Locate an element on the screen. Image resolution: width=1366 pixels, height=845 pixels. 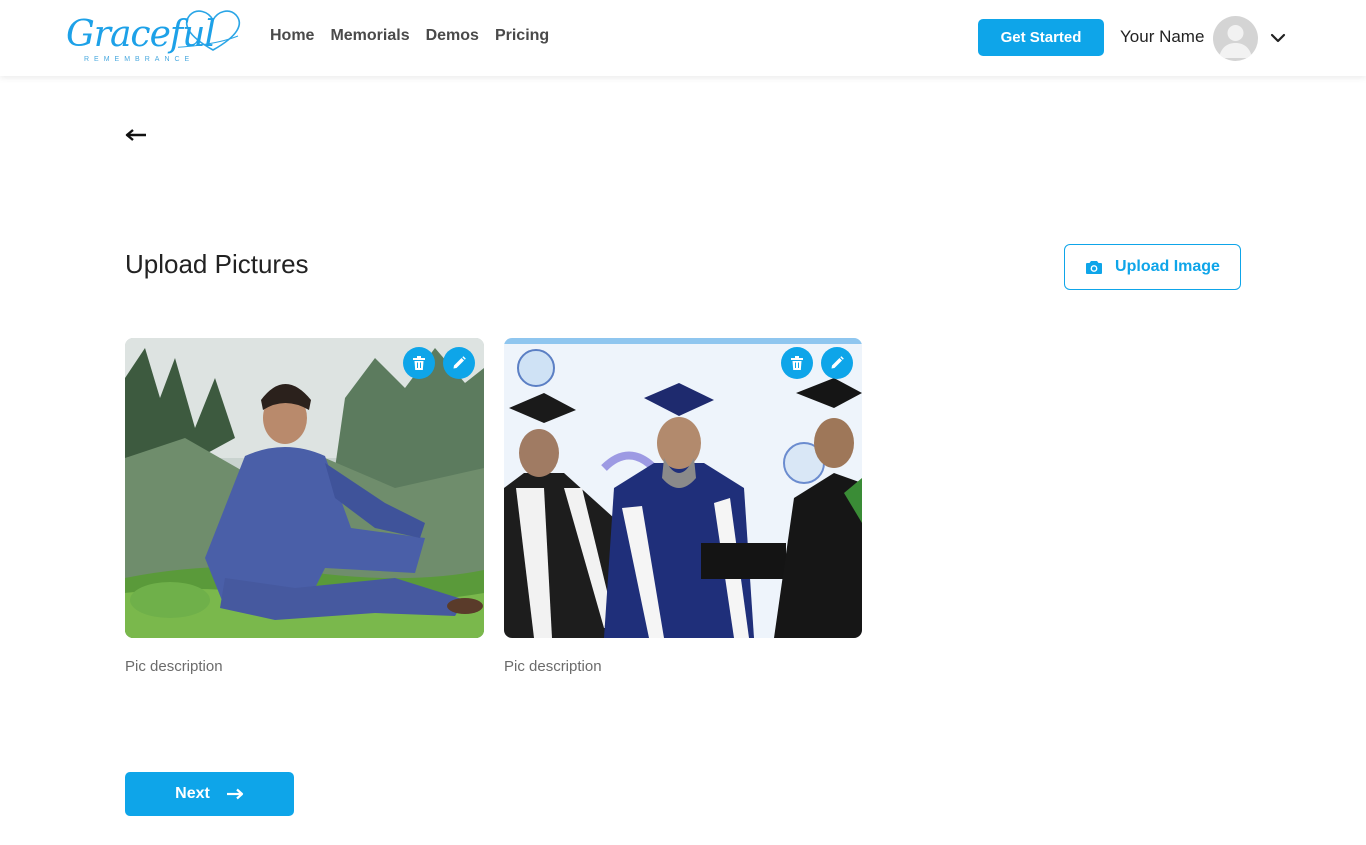
main-nav: Home Memorials Demos Pricing is located at coordinates (409, 36).